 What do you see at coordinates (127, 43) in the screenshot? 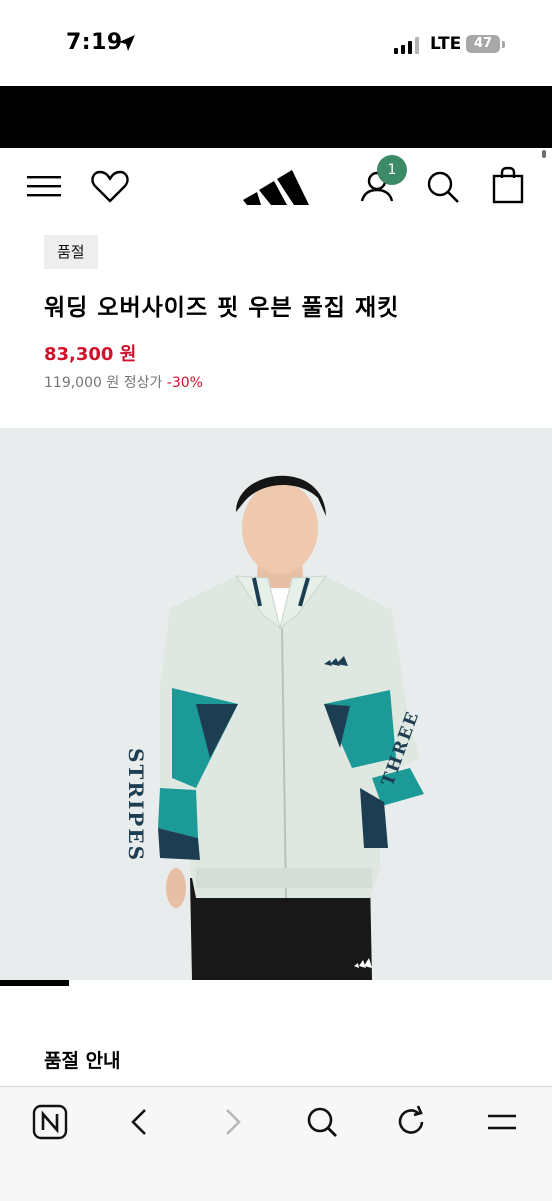
I see `location-arrow-icon` at bounding box center [127, 43].